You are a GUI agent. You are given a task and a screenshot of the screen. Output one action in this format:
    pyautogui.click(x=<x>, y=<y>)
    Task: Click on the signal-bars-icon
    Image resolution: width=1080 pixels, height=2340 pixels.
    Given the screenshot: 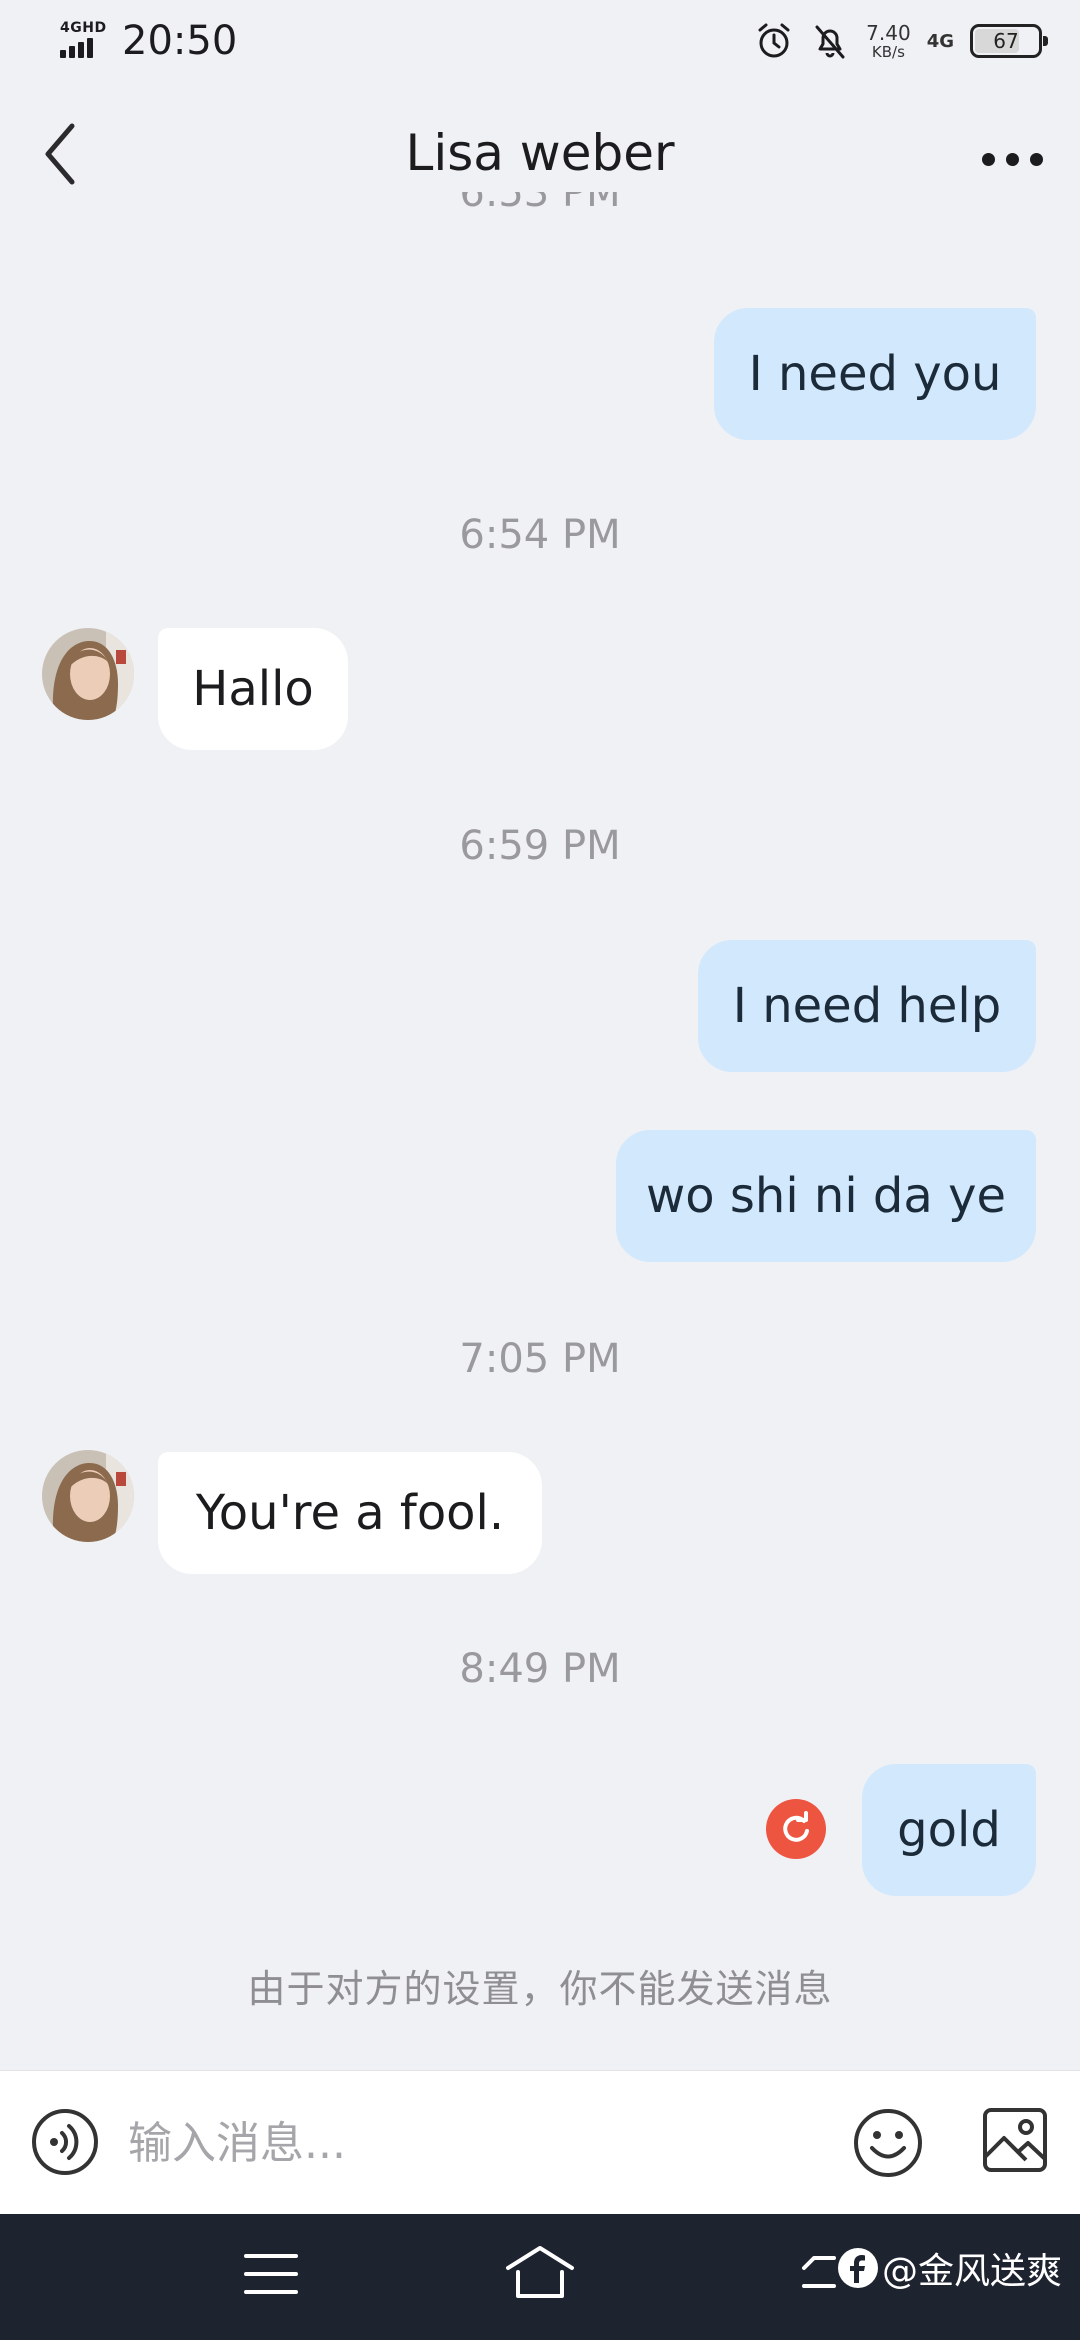 What is the action you would take?
    pyautogui.click(x=76, y=48)
    